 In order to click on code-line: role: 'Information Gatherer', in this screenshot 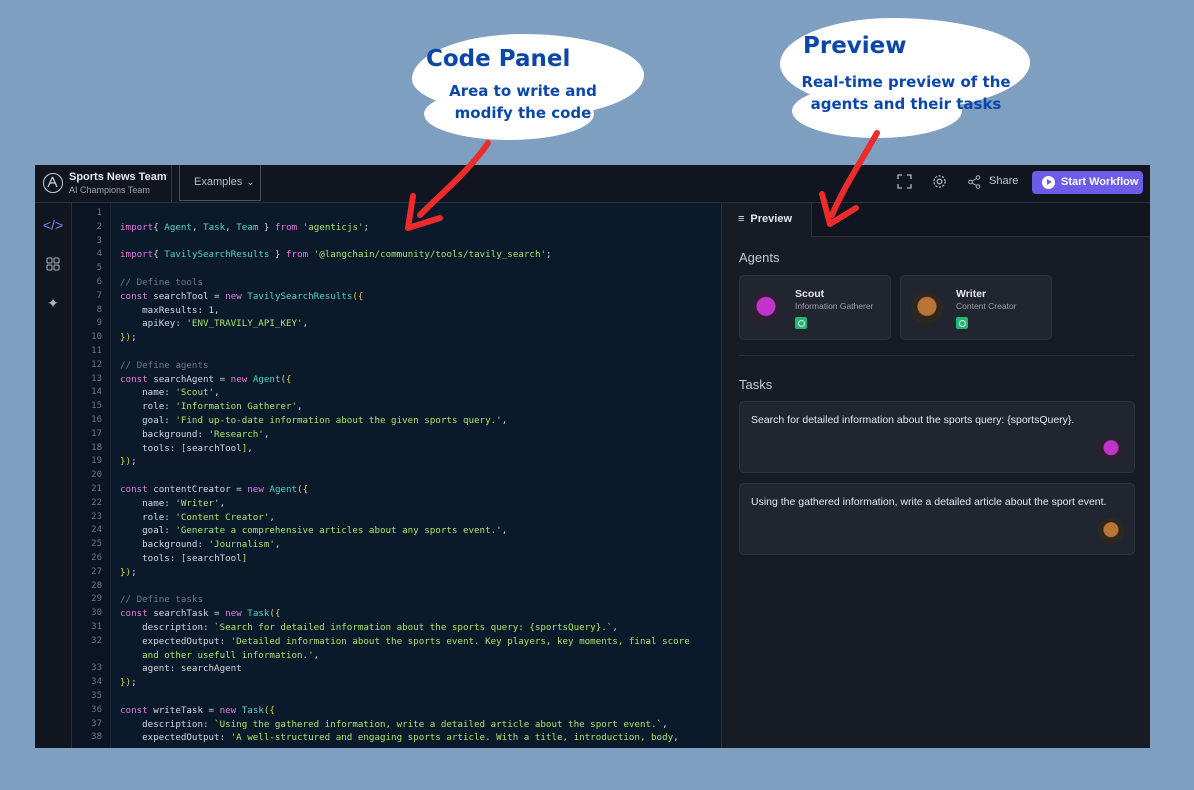, I will do `click(211, 407)`.